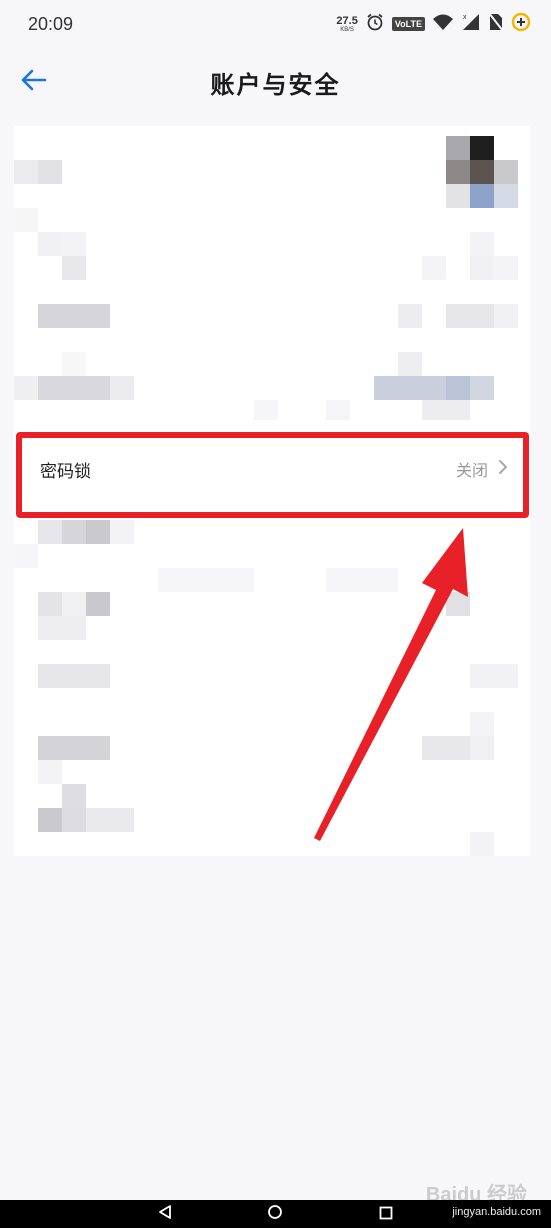  I want to click on page-title: 账户与安全, so click(275, 84).